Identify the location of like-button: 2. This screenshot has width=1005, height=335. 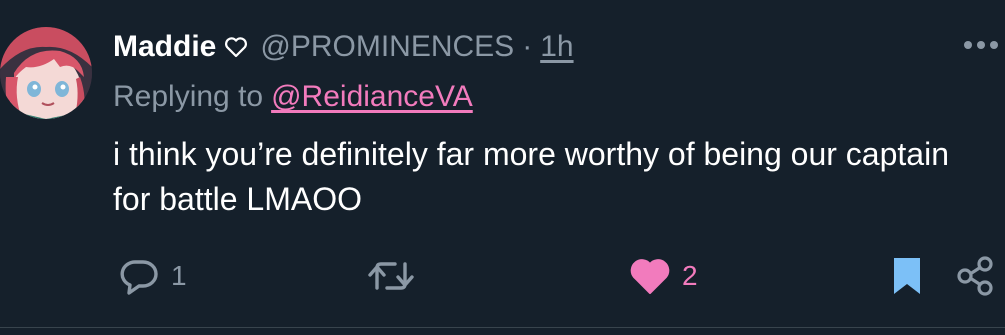
(663, 276).